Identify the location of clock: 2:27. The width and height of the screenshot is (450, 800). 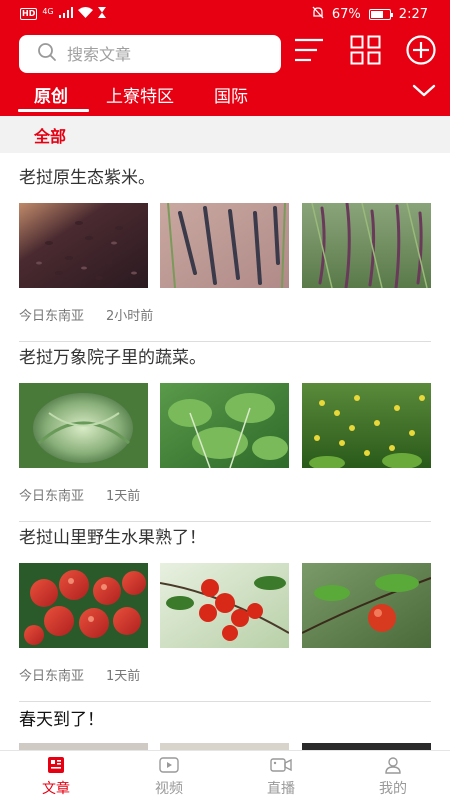
(413, 14).